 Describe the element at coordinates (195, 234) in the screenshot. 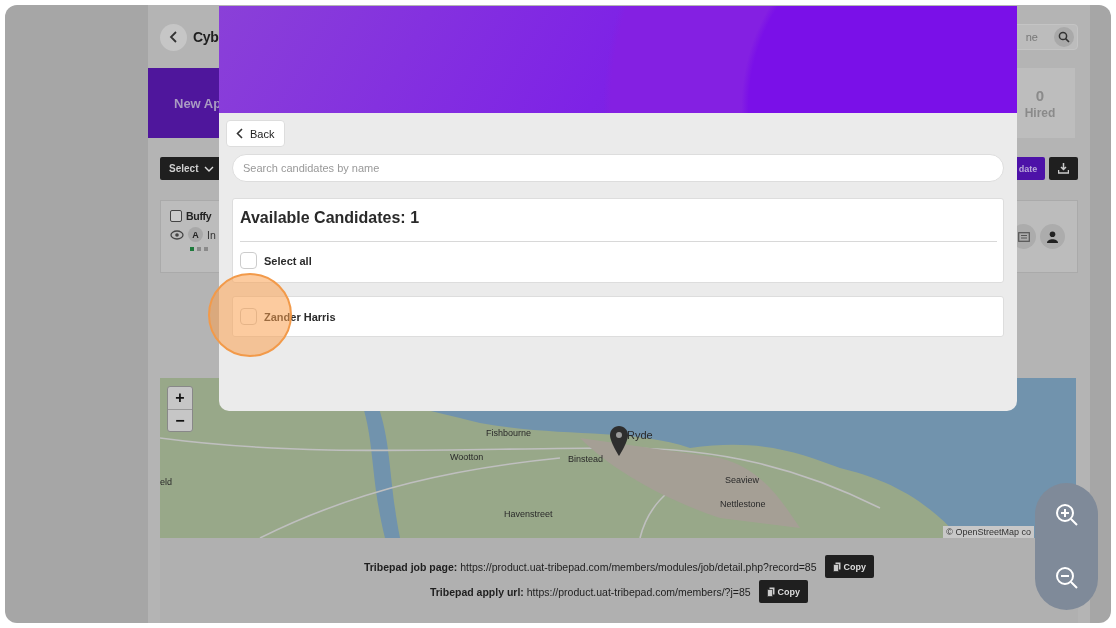

I see `avatar-badge: A` at that location.